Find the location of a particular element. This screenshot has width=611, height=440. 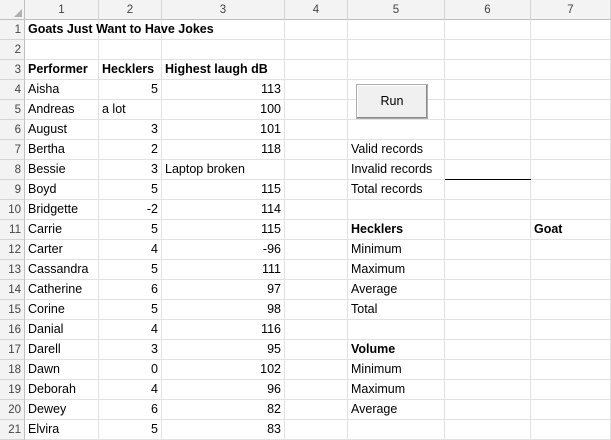

laugh-db-cell: 101 is located at coordinates (223, 130).